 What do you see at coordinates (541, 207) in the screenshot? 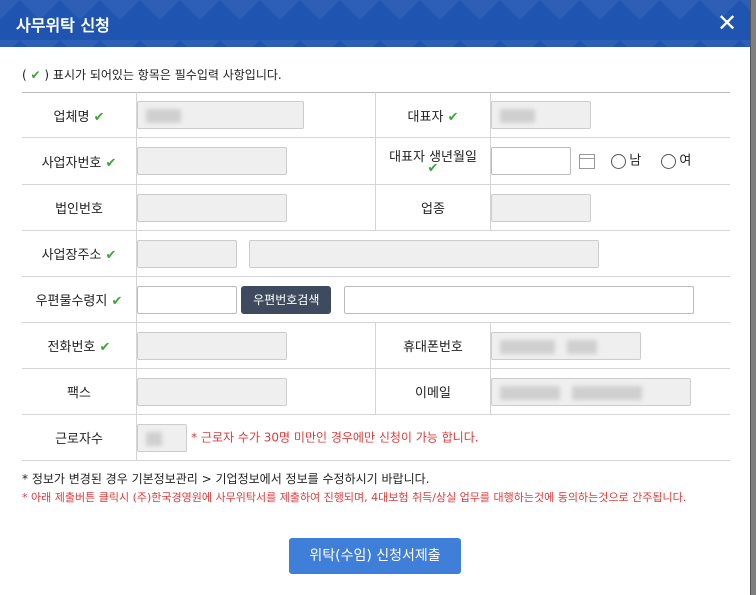
I see `industry-field` at bounding box center [541, 207].